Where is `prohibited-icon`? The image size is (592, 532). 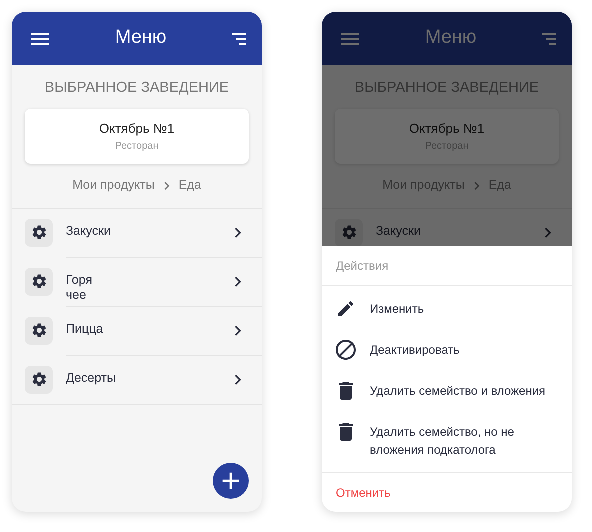 prohibited-icon is located at coordinates (346, 350).